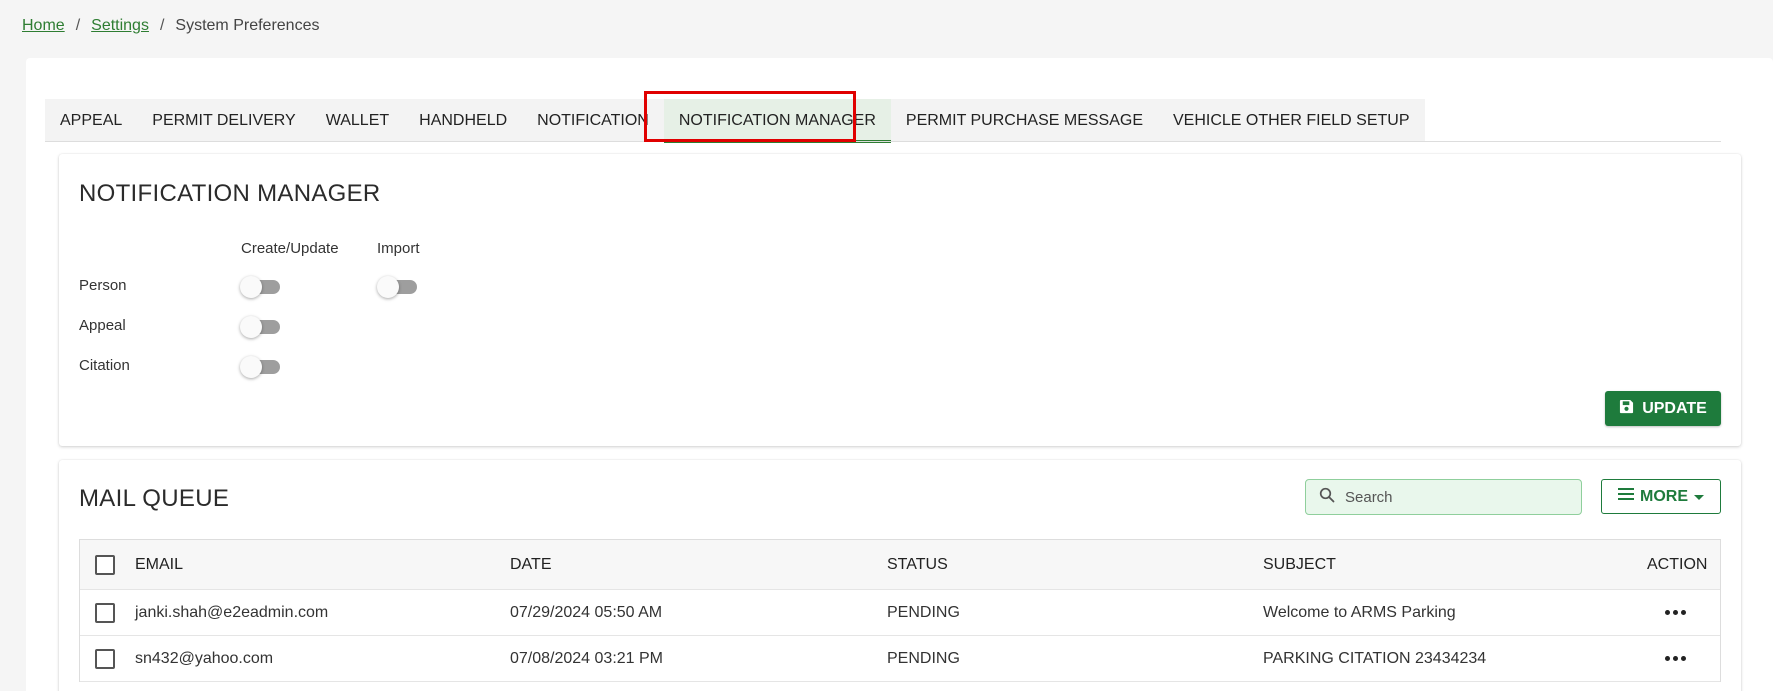 This screenshot has width=1773, height=691. What do you see at coordinates (223, 120) in the screenshot?
I see `tab-permit-delivery: PERMIT DELIVERY` at bounding box center [223, 120].